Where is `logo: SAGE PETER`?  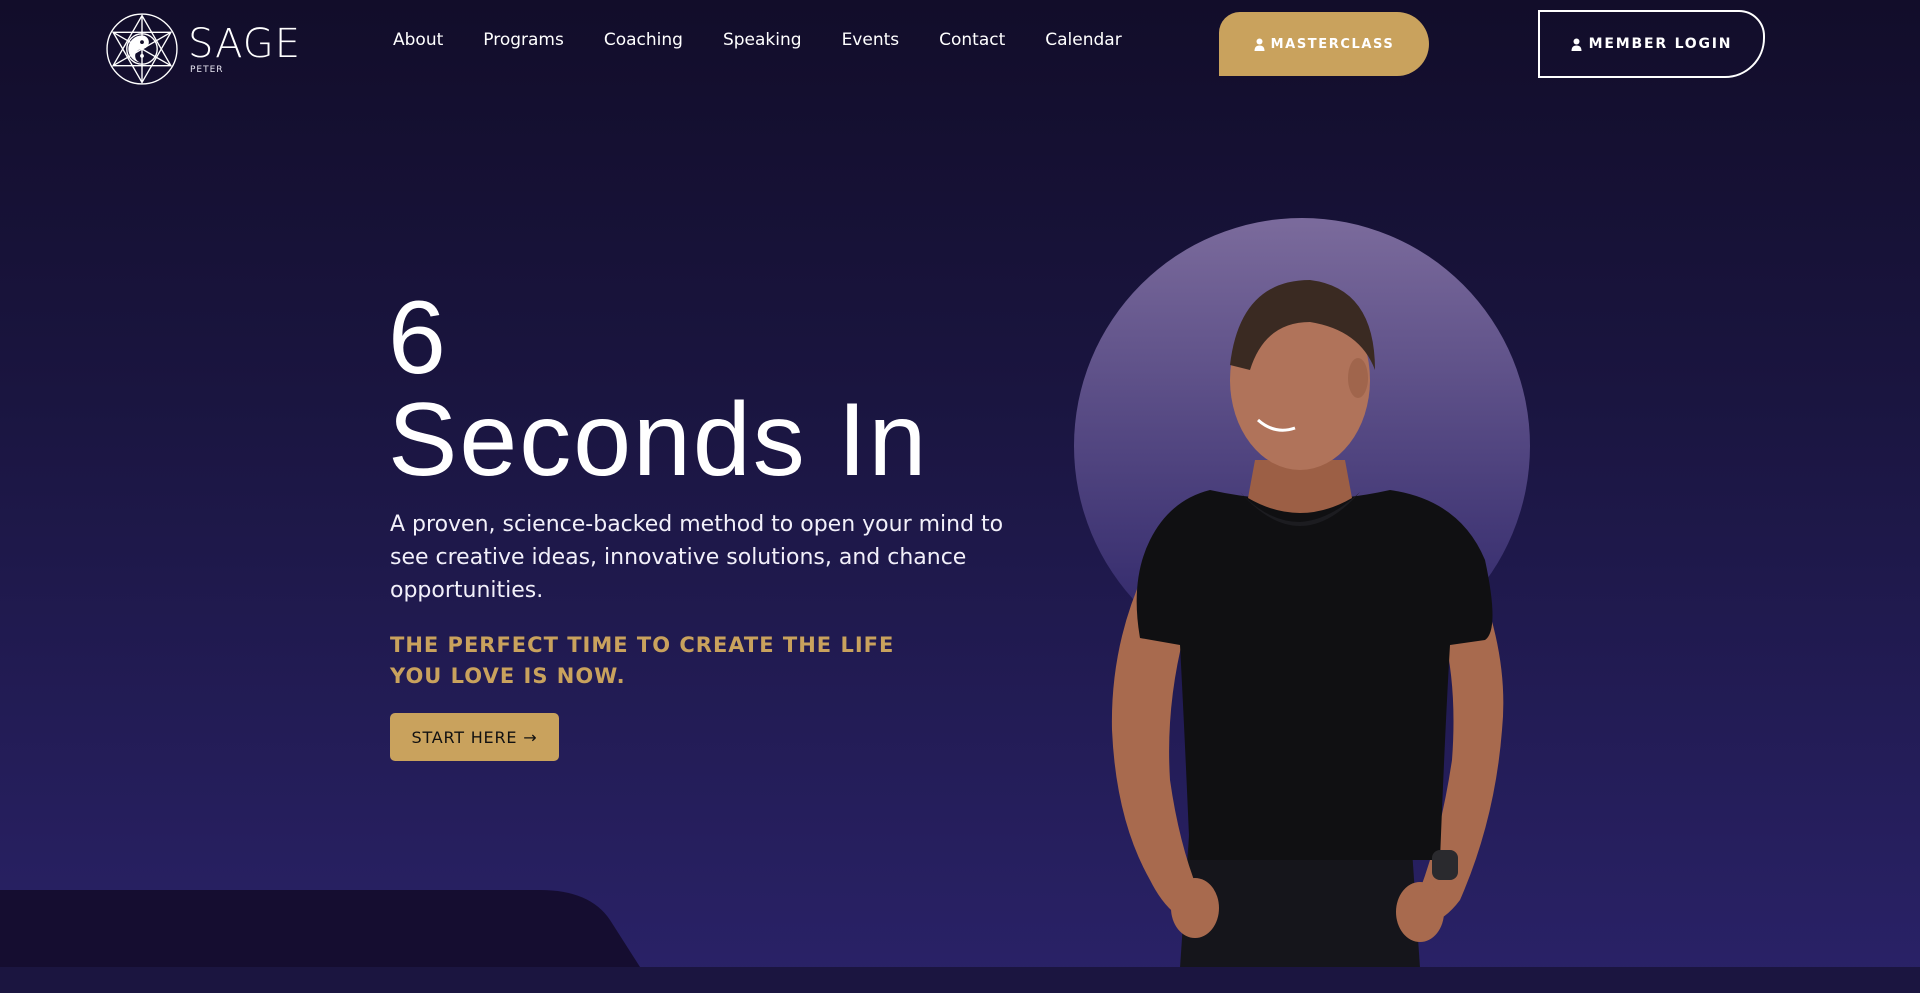
logo: SAGE PETER is located at coordinates (204, 49).